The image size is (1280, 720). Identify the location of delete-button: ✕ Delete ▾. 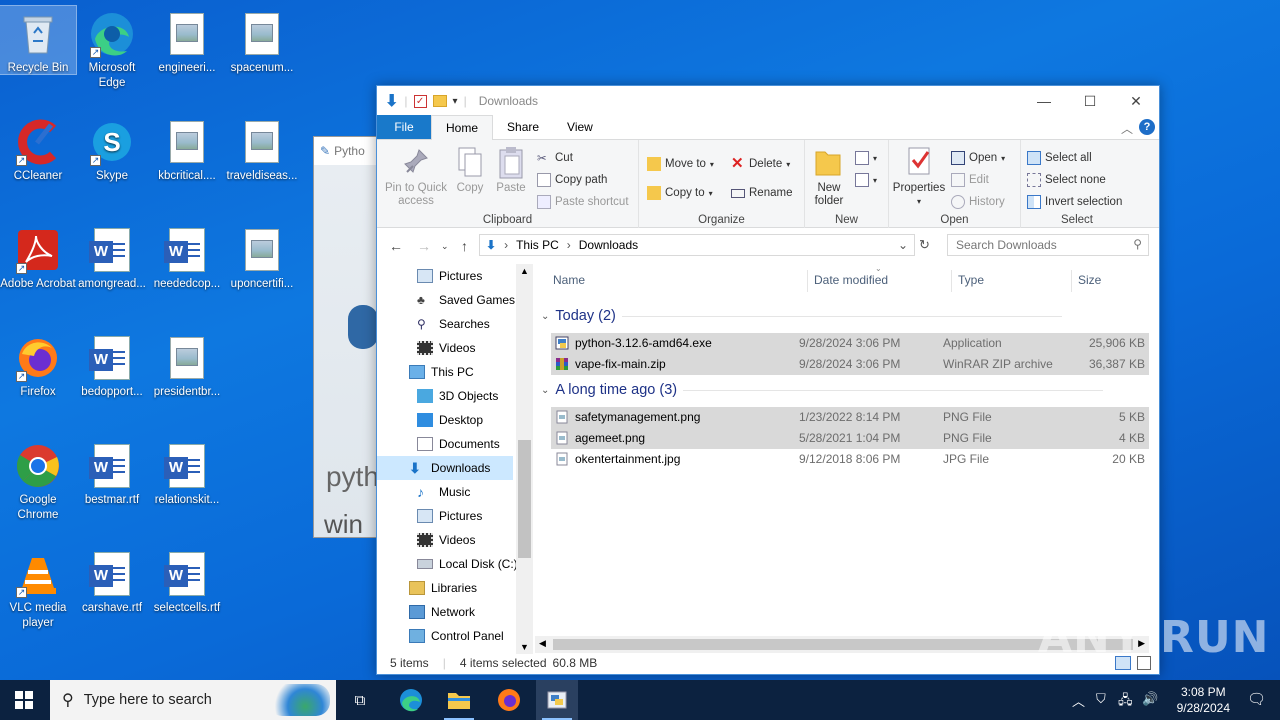
(760, 164).